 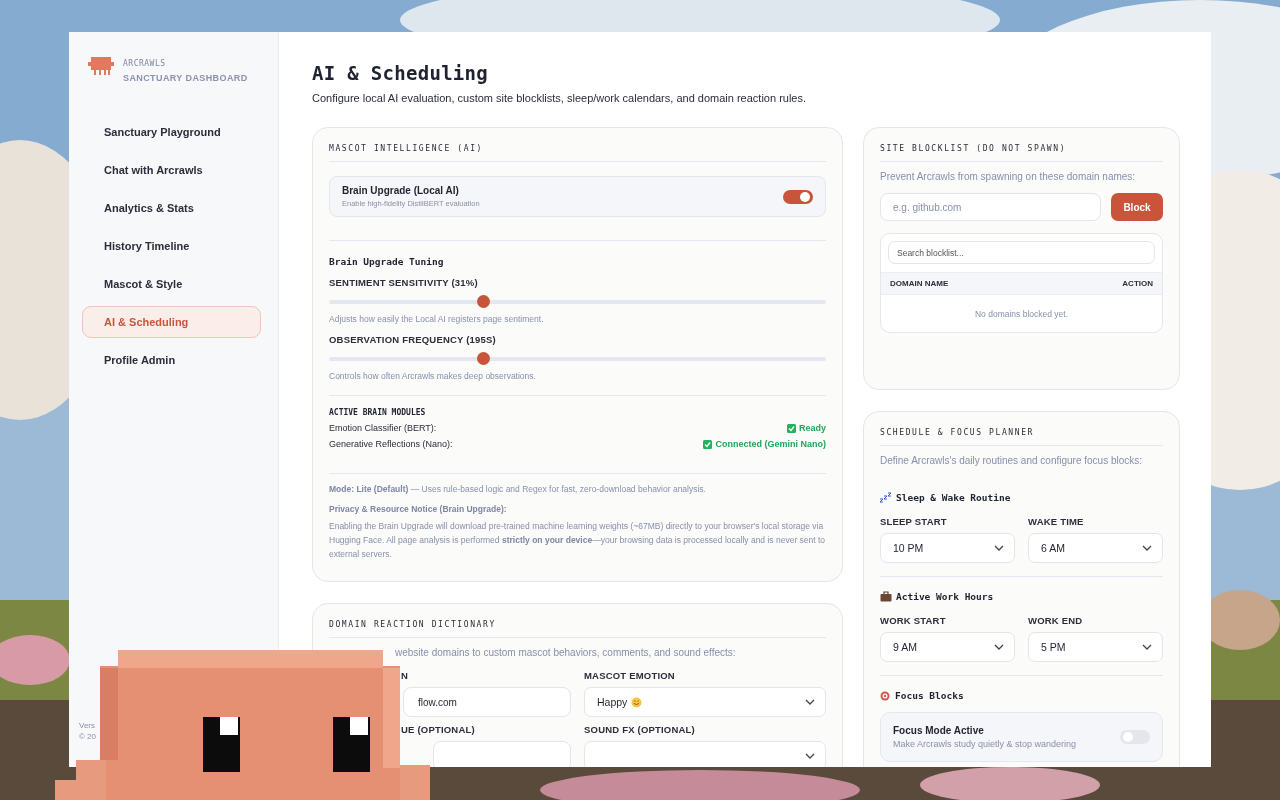 What do you see at coordinates (383, 428) in the screenshot?
I see `module-name: Emotion Classifier (BERT):` at bounding box center [383, 428].